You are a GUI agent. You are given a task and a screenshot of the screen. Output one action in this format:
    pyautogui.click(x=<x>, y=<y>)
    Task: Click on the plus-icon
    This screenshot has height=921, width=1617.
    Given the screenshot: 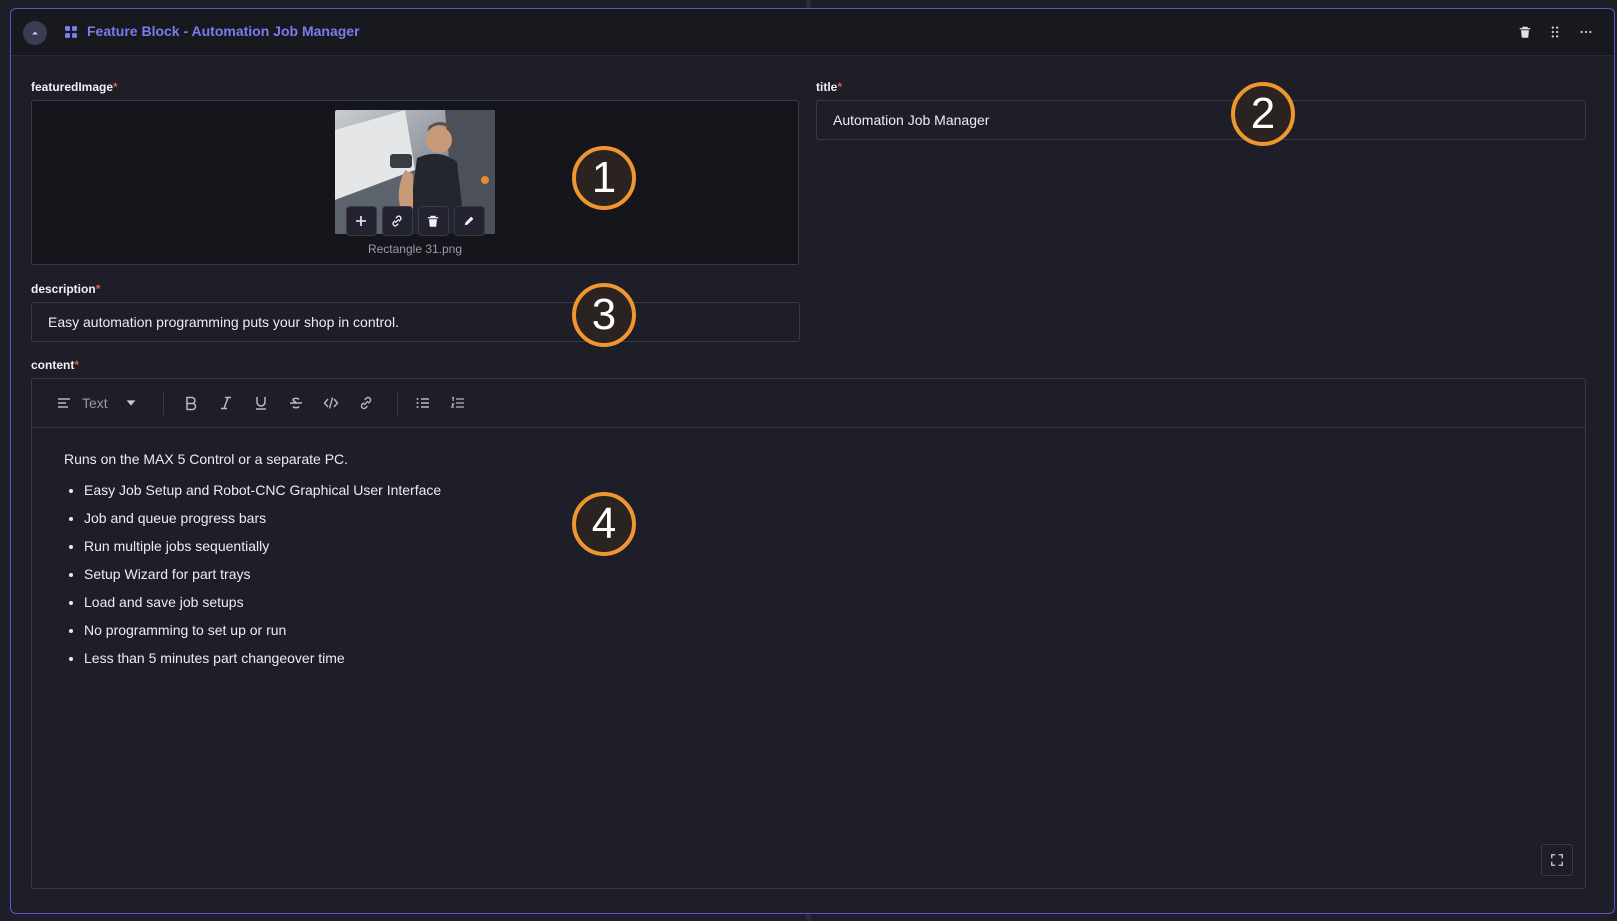 What is the action you would take?
    pyautogui.click(x=361, y=221)
    